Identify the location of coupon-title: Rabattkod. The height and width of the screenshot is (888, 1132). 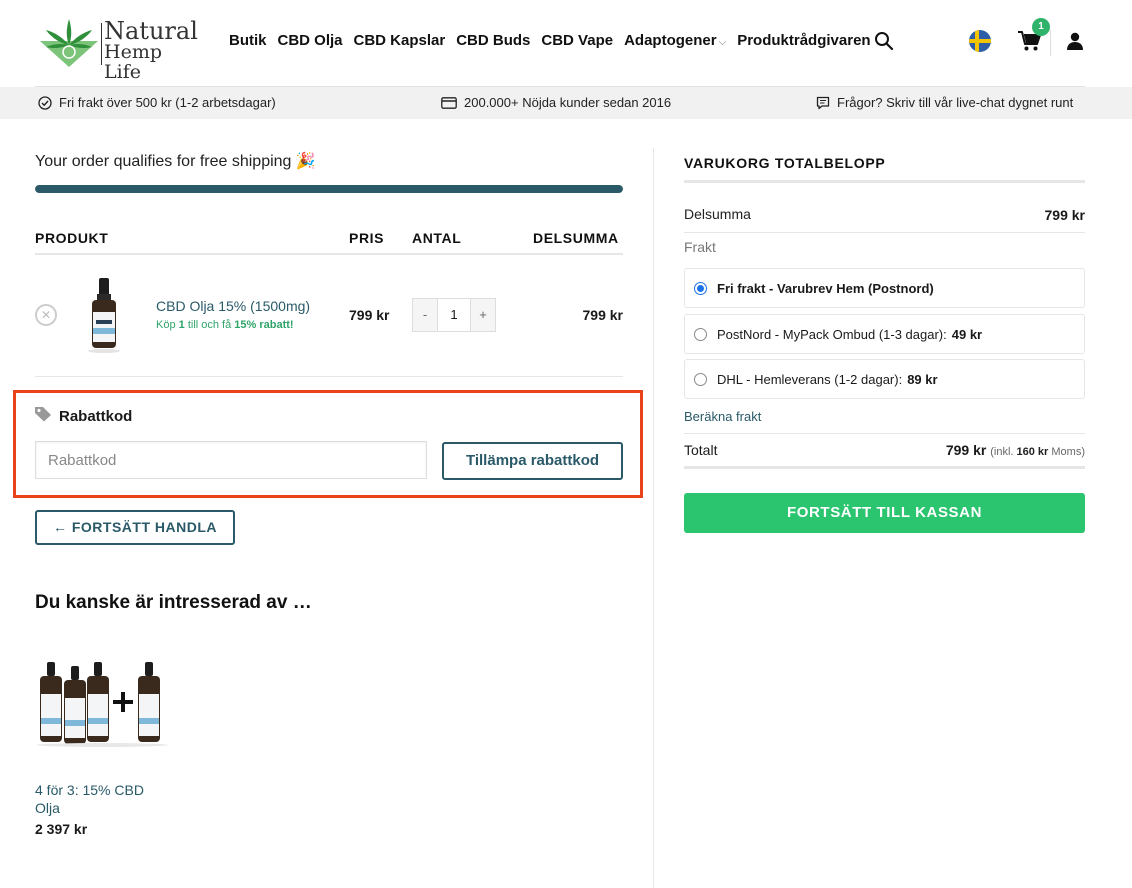
(96, 416).